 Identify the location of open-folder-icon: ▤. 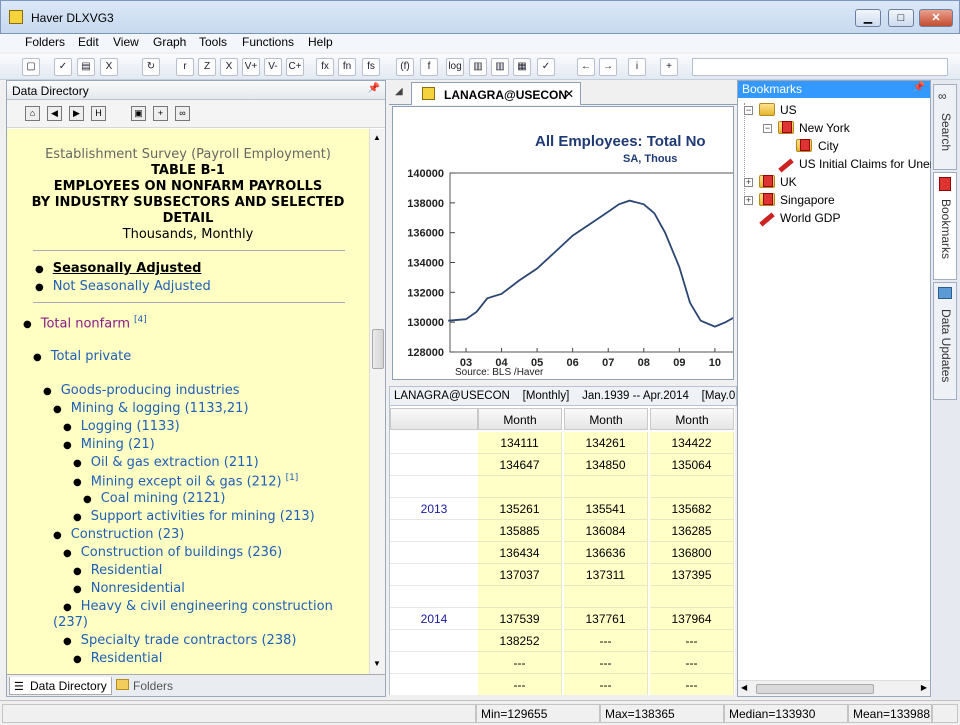
(86, 67).